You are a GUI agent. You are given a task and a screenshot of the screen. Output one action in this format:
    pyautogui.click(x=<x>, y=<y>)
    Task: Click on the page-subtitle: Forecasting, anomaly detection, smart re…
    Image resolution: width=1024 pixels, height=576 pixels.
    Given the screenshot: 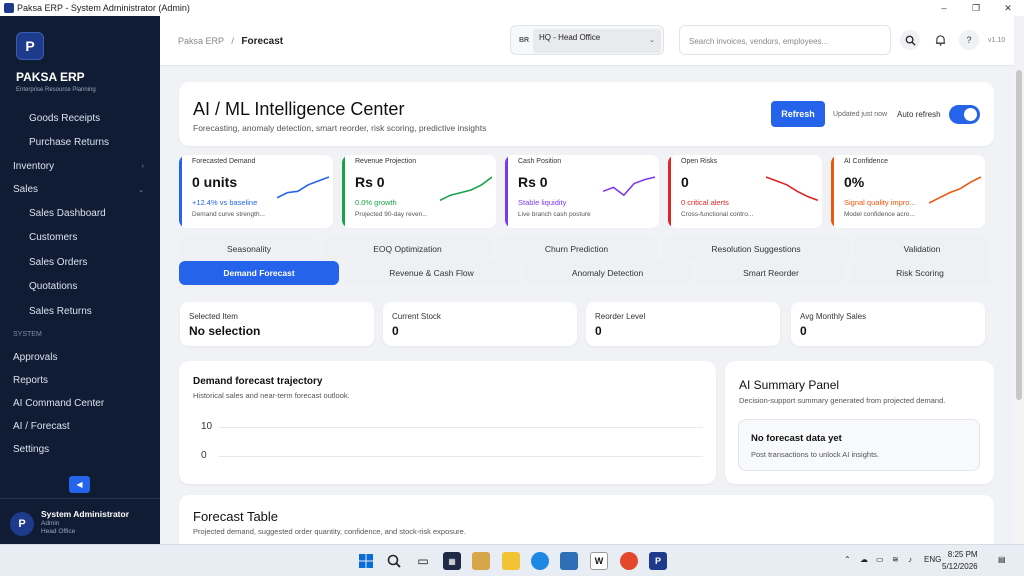 What is the action you would take?
    pyautogui.click(x=340, y=128)
    